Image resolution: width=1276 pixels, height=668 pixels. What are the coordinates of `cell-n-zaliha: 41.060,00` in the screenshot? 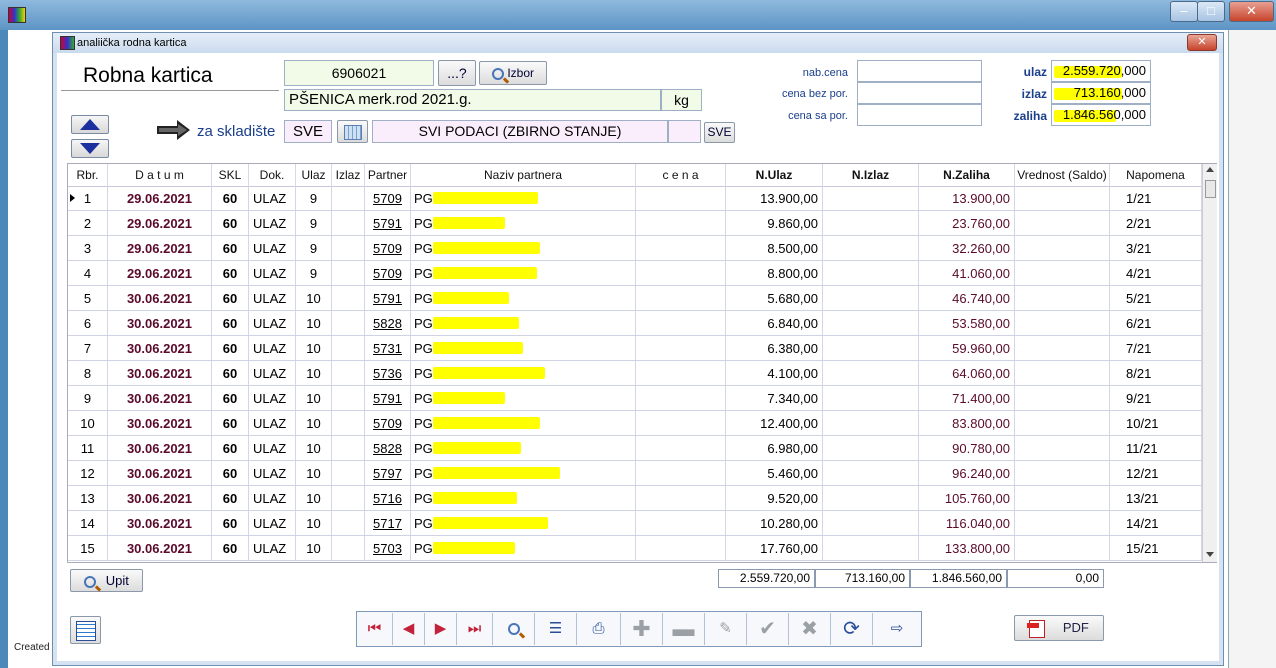 It's located at (967, 273).